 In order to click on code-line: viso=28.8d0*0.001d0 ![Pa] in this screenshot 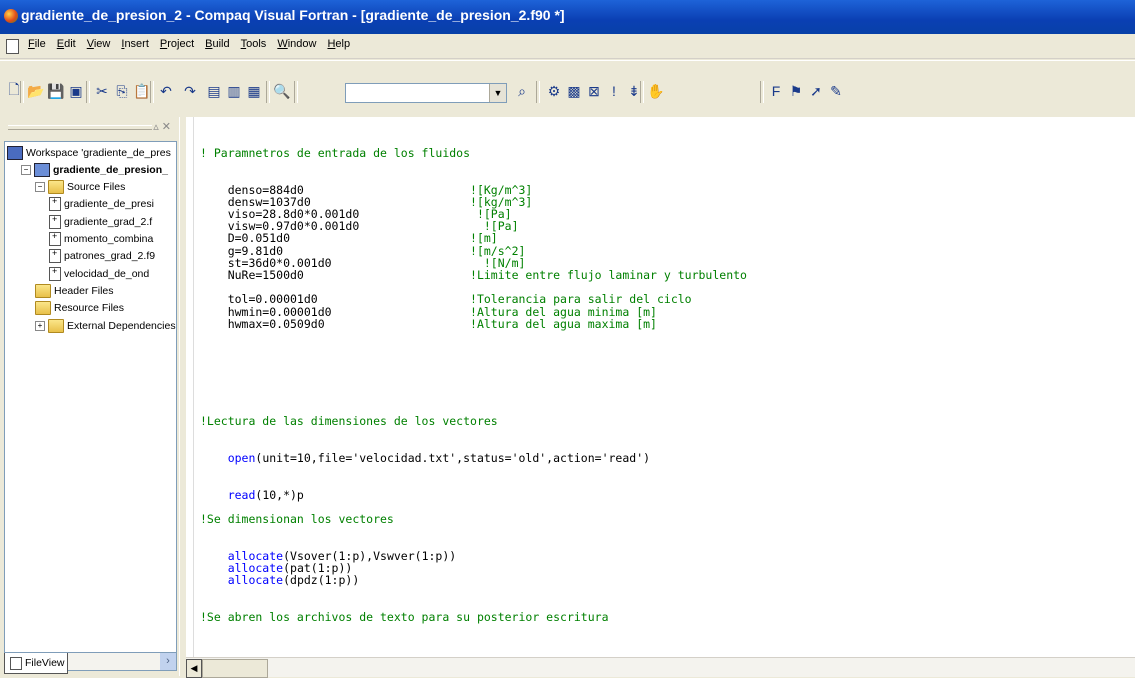, I will do `click(356, 214)`.